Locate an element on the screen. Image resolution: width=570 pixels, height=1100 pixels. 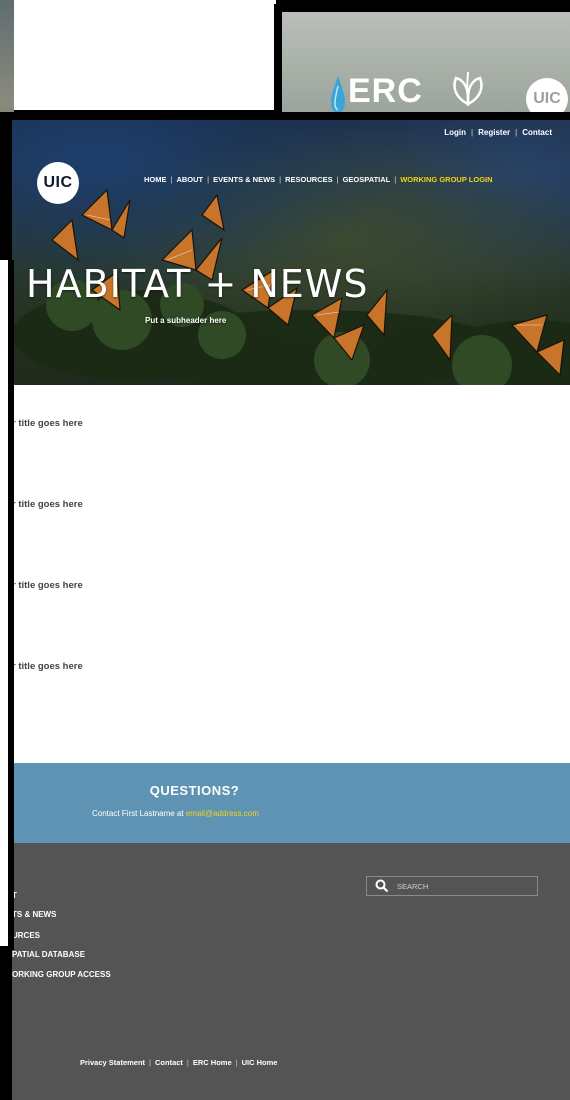
search-input is located at coordinates (457, 886).